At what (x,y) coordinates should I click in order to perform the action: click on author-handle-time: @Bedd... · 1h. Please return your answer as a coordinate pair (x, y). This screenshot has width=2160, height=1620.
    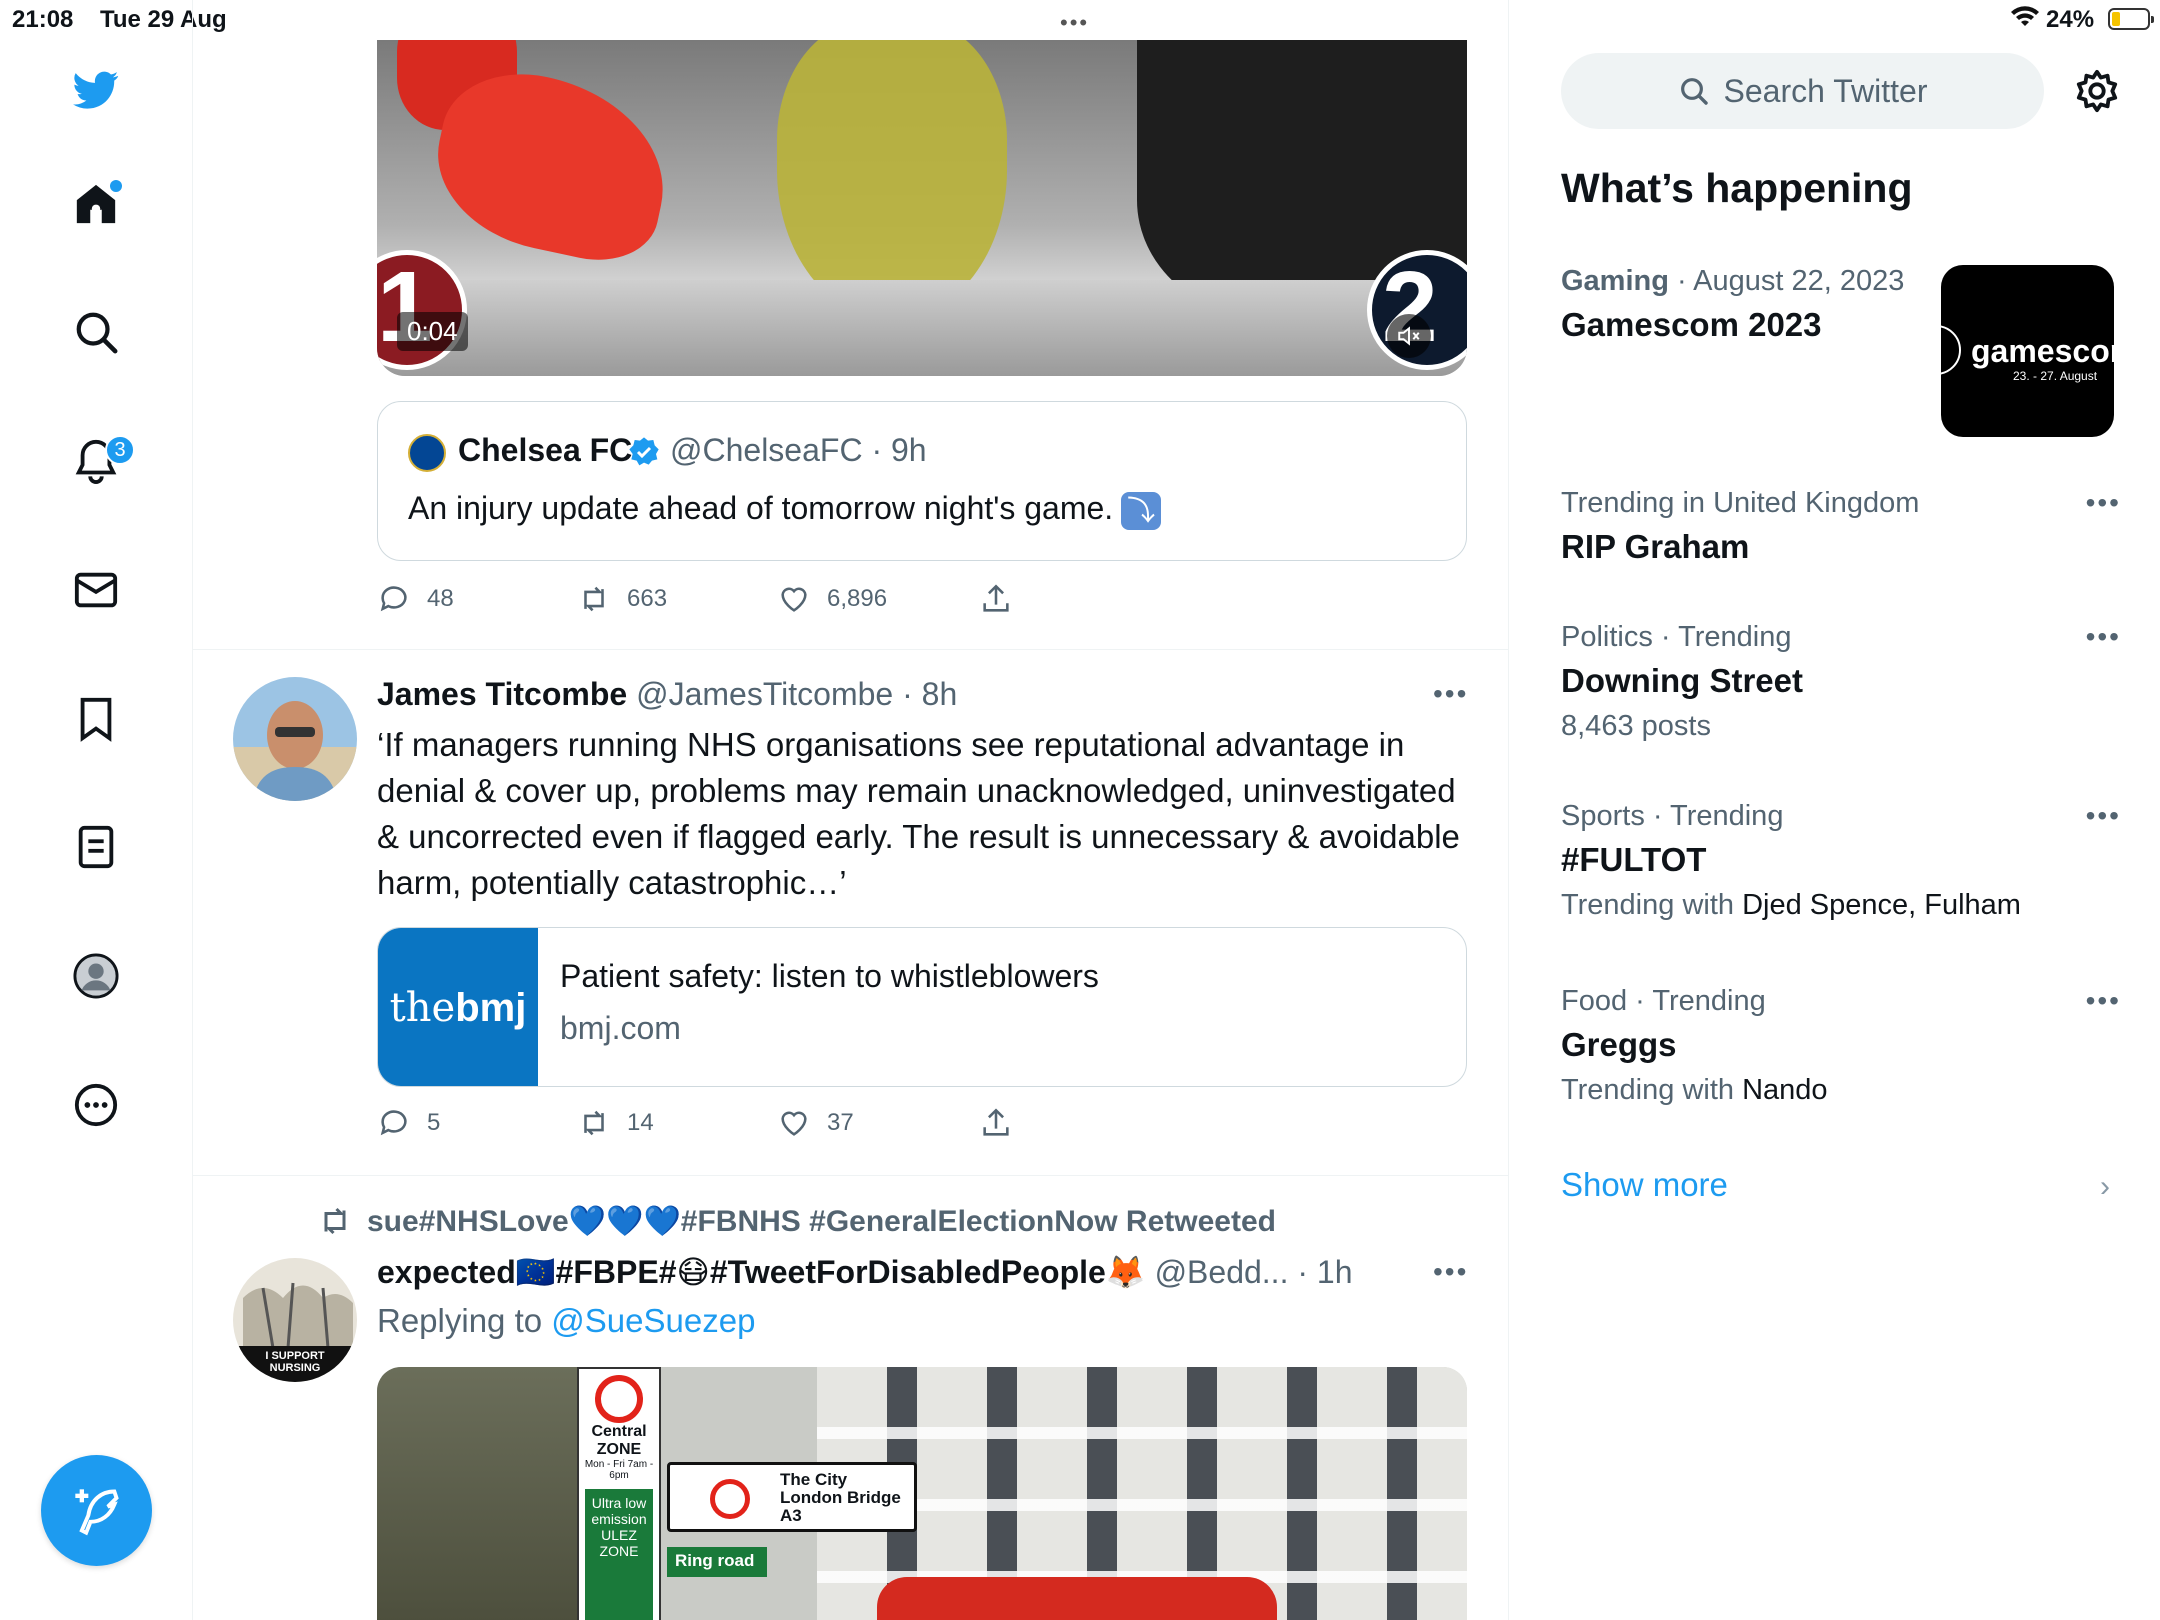
    Looking at the image, I should click on (1253, 1272).